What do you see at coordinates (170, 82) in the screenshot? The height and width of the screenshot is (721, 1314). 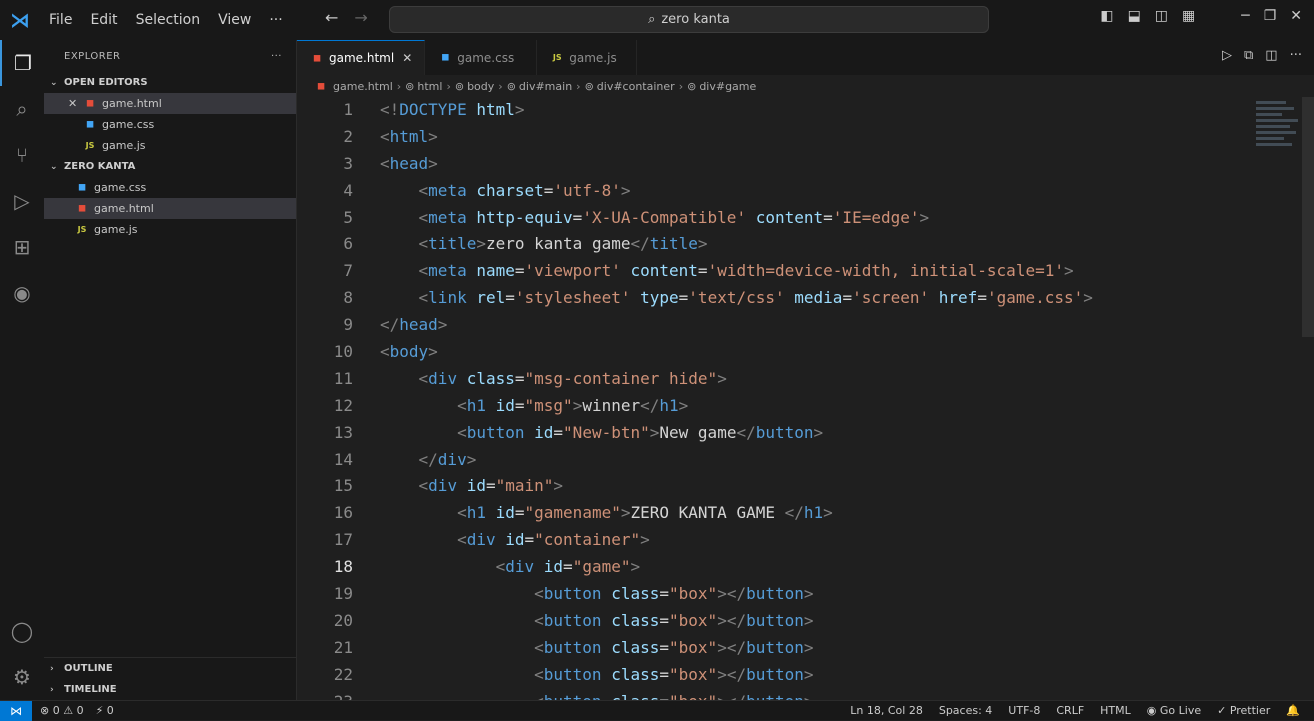 I see `open-editors-section: ⌄ OPEN EDITORS` at bounding box center [170, 82].